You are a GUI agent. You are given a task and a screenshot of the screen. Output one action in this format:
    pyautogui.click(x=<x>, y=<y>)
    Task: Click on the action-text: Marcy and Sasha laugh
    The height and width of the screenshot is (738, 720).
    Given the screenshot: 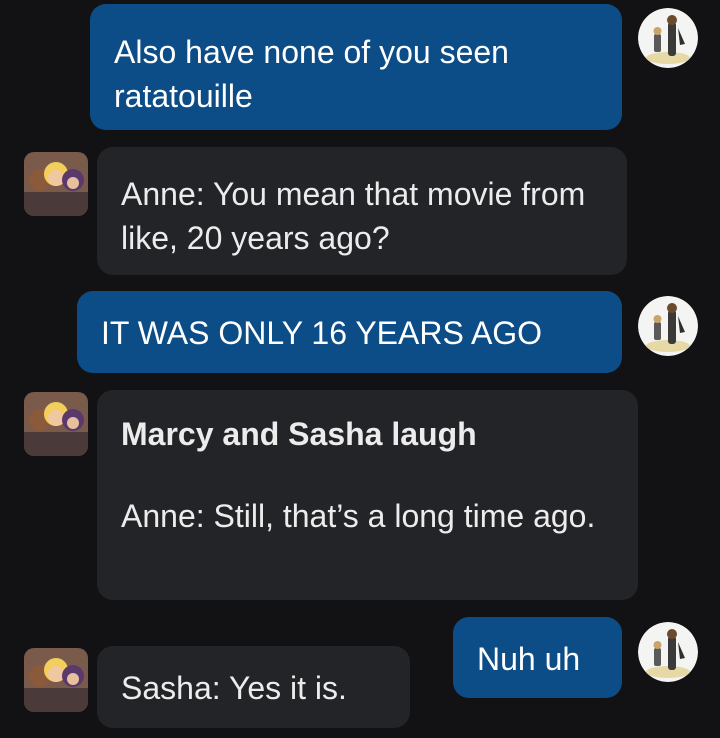 What is the action you would take?
    pyautogui.click(x=299, y=434)
    